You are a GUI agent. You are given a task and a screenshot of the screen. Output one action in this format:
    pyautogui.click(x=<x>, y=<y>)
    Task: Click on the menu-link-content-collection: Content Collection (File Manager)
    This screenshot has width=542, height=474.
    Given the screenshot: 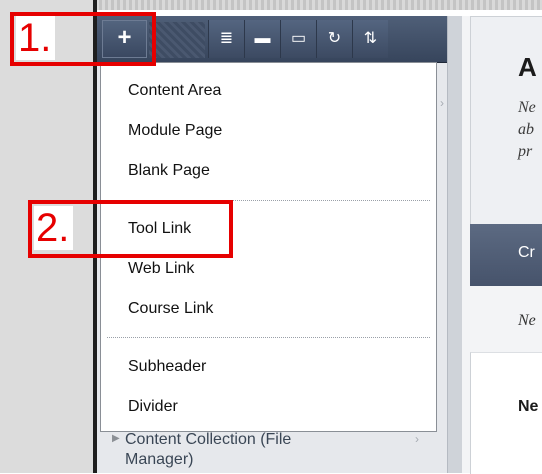 What is the action you would take?
    pyautogui.click(x=235, y=450)
    